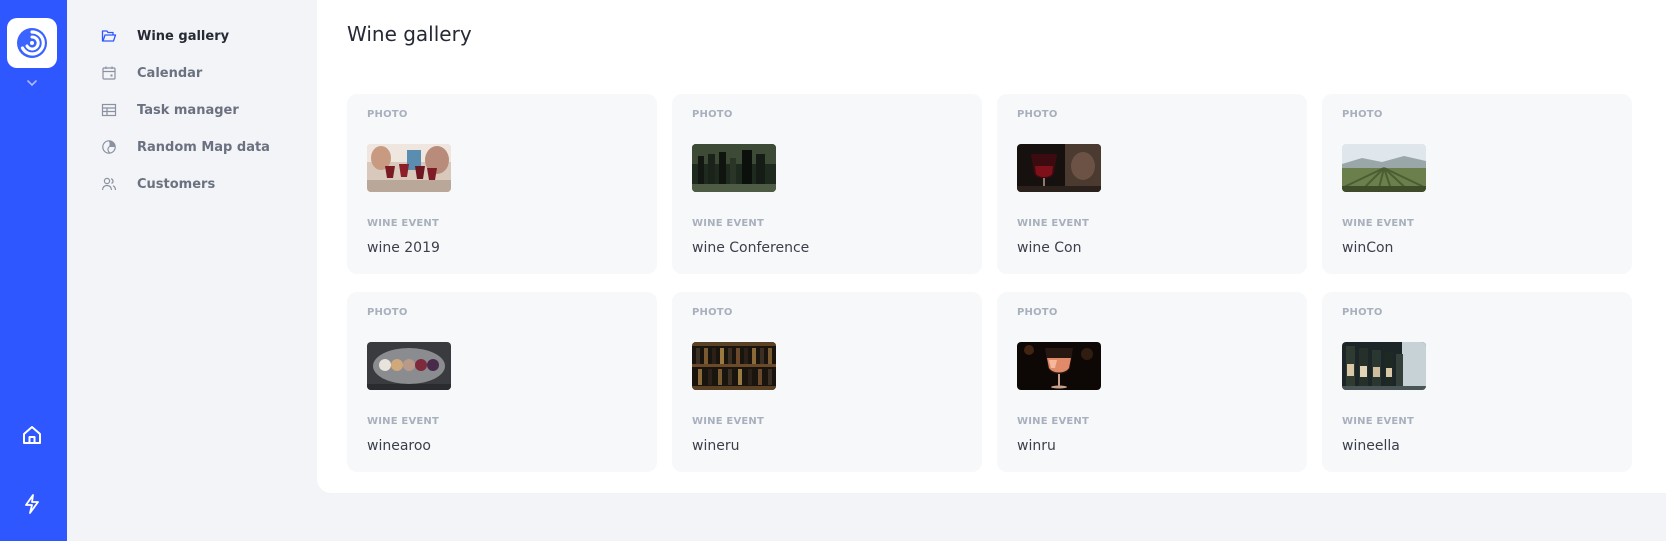  What do you see at coordinates (109, 73) in the screenshot?
I see `calendar-icon` at bounding box center [109, 73].